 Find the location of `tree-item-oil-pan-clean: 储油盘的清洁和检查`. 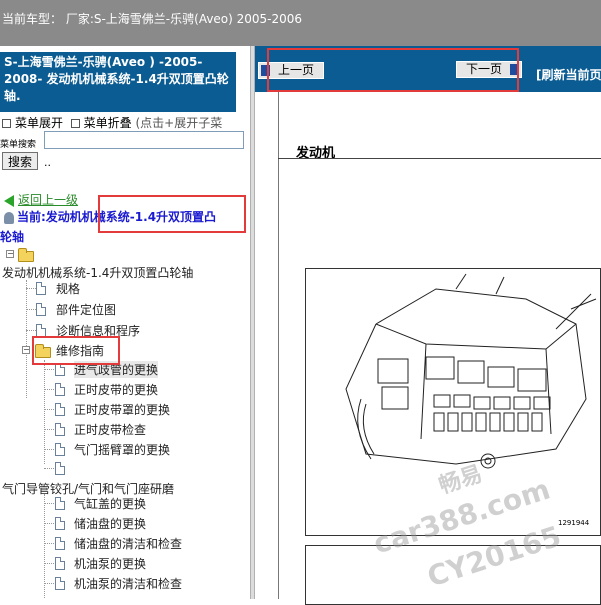

tree-item-oil-pan-clean: 储油盘的清洁和检查 is located at coordinates (128, 543).